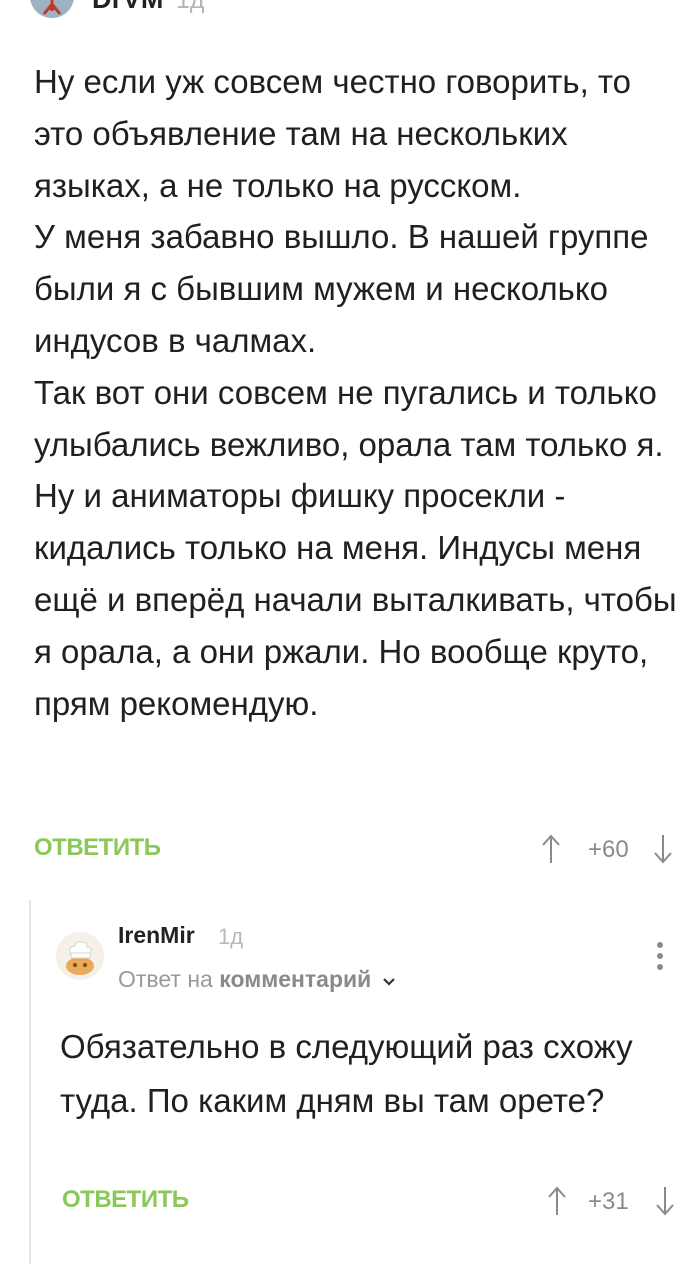 The image size is (700, 1264). I want to click on vote-score: +60, so click(608, 849).